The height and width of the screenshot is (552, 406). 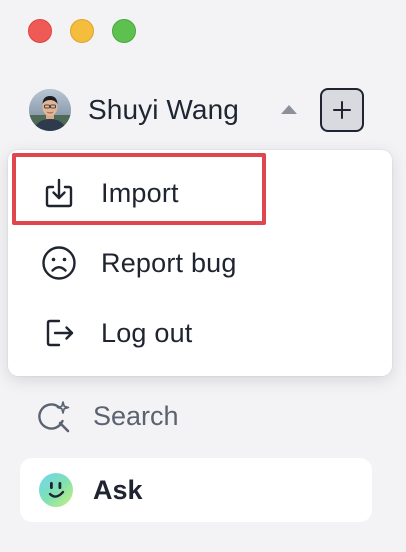 What do you see at coordinates (196, 490) in the screenshot?
I see `nav-ask: Ask` at bounding box center [196, 490].